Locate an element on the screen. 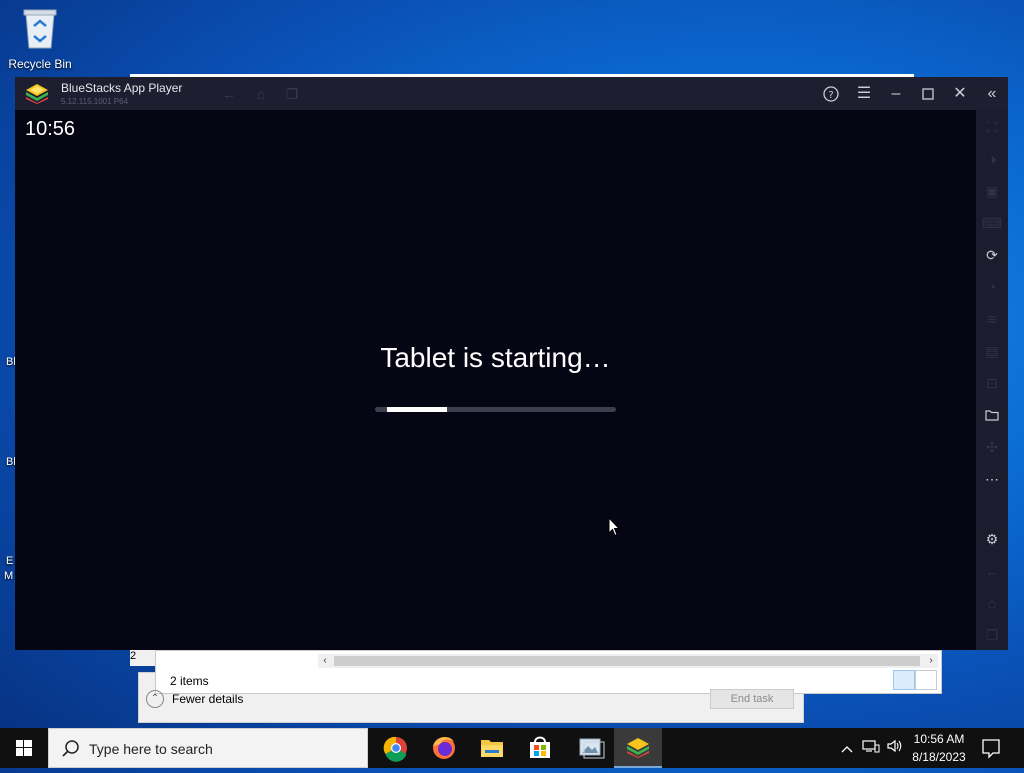 The width and height of the screenshot is (1024, 773). chevron-up-icon: ⌃ is located at coordinates (155, 699).